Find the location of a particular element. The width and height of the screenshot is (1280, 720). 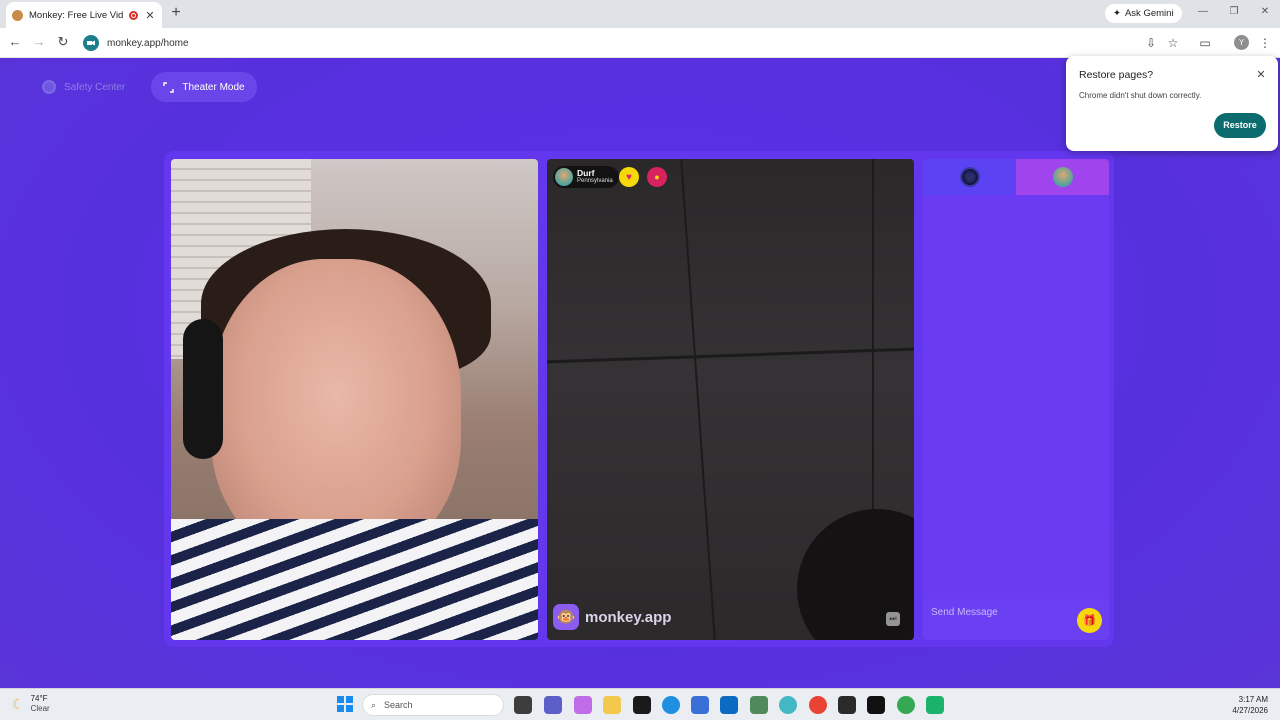

theater-mode-label: Theater Mode is located at coordinates (213, 87).